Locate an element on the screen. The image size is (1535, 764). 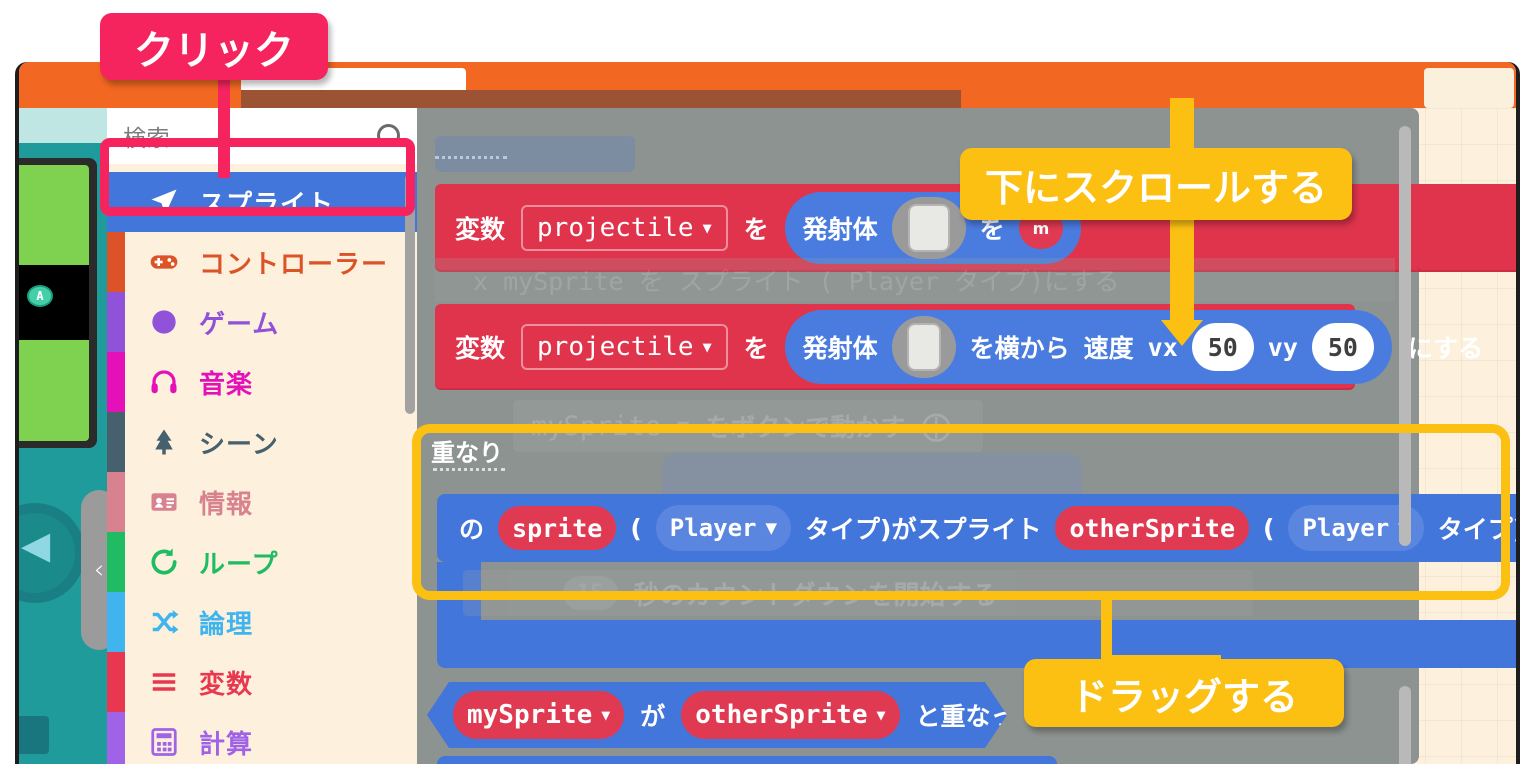
sidebar-item-1: コントローラー is located at coordinates (262, 262).